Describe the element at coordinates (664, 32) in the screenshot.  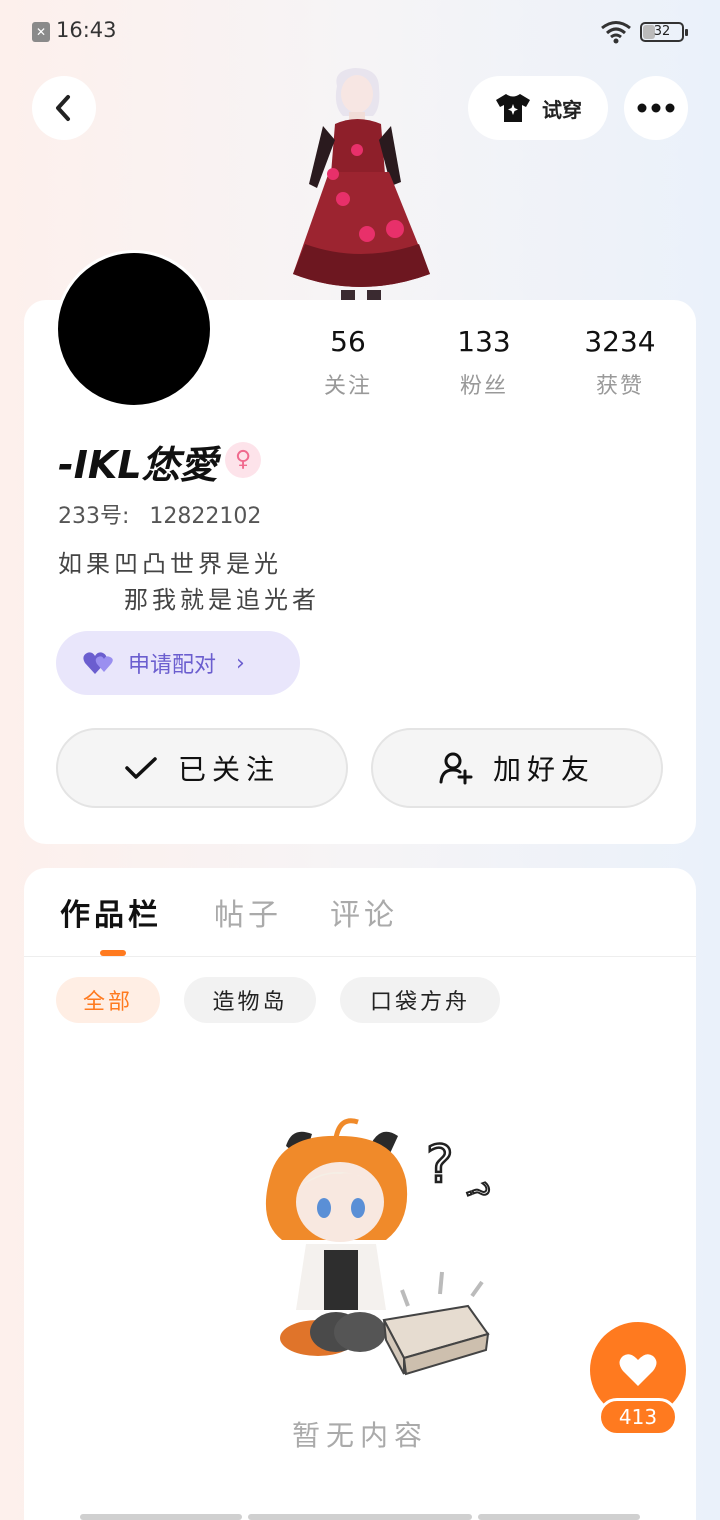
I see `battery-icon: 32` at that location.